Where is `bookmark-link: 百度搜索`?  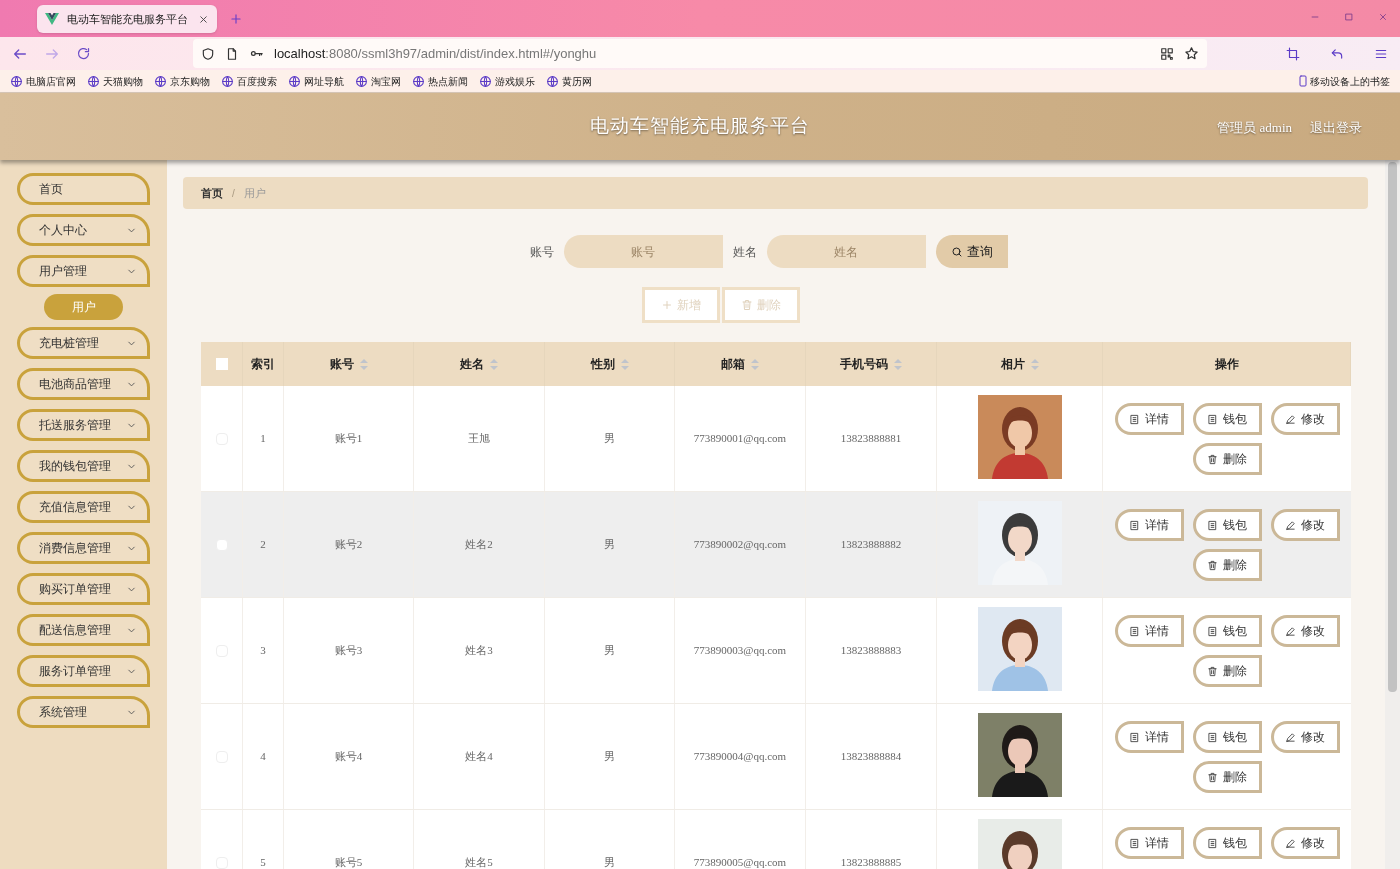
bookmark-link: 百度搜索 is located at coordinates (249, 81).